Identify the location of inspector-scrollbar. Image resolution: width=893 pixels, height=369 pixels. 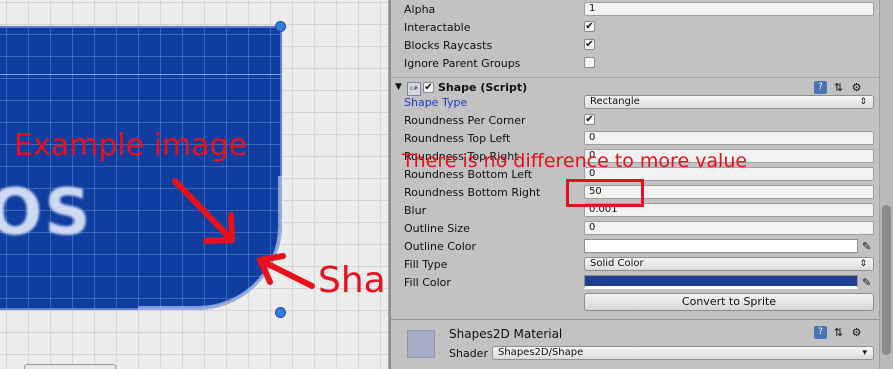
(886, 184).